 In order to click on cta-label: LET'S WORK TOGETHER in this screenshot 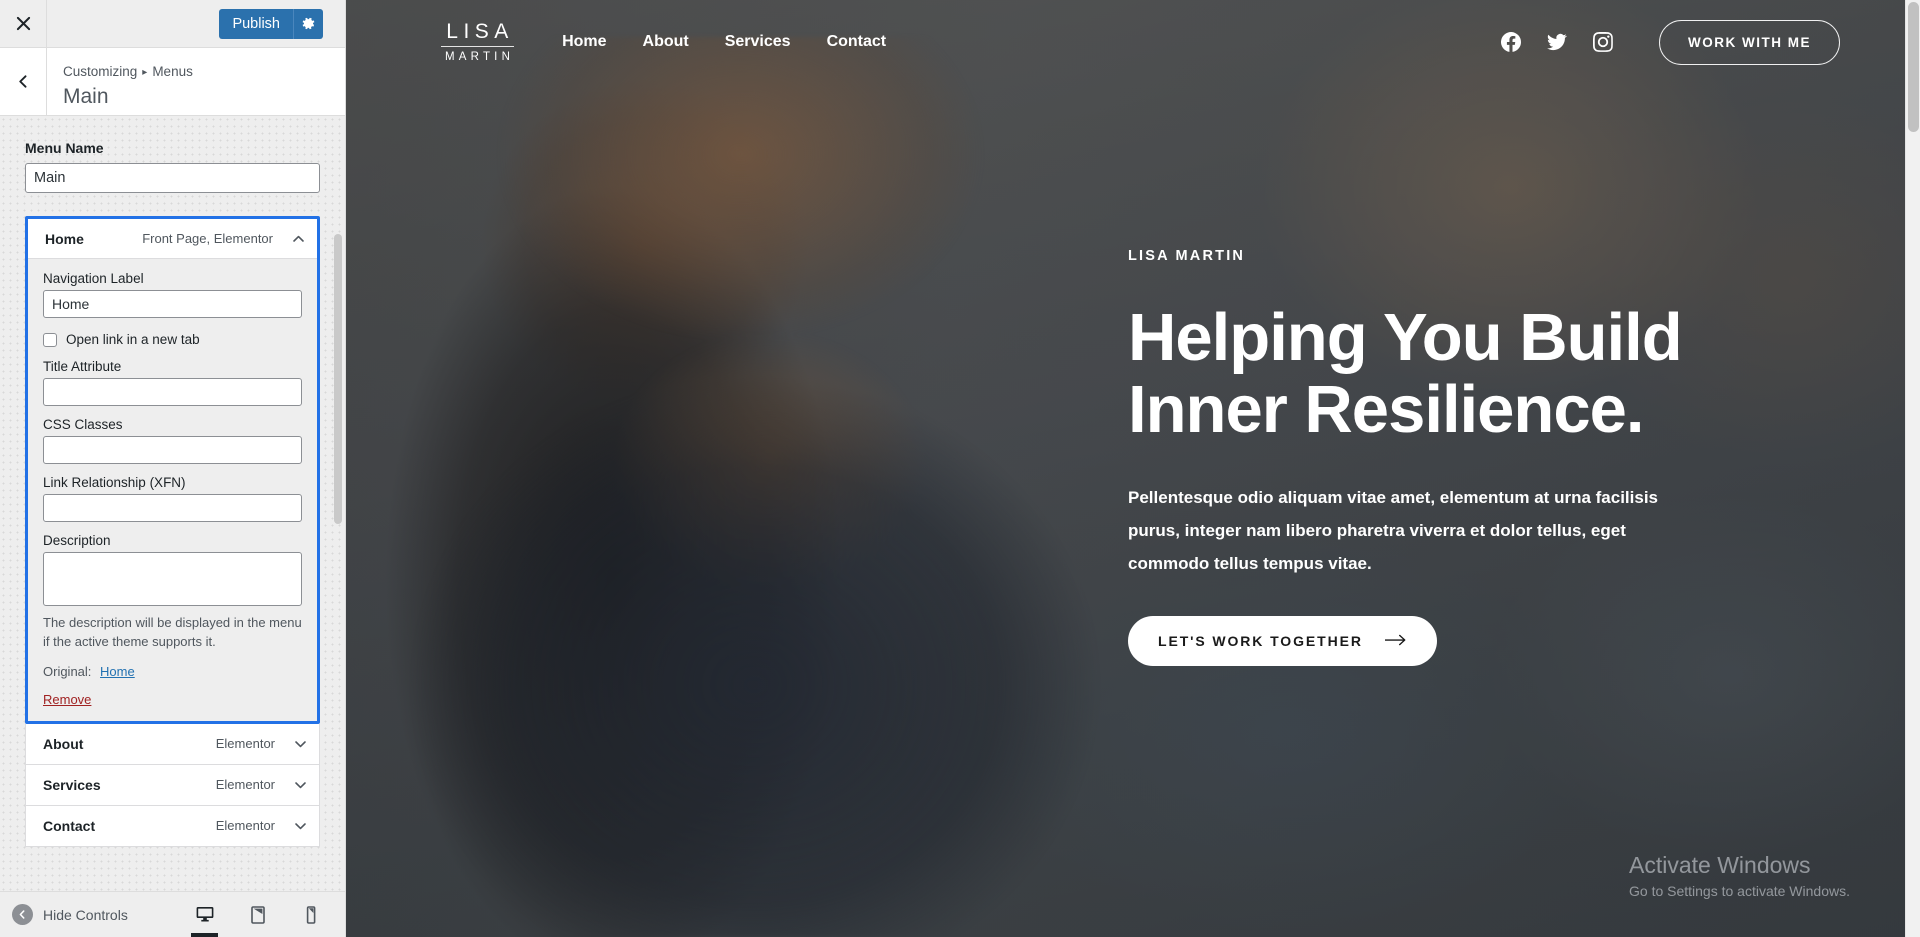, I will do `click(1260, 641)`.